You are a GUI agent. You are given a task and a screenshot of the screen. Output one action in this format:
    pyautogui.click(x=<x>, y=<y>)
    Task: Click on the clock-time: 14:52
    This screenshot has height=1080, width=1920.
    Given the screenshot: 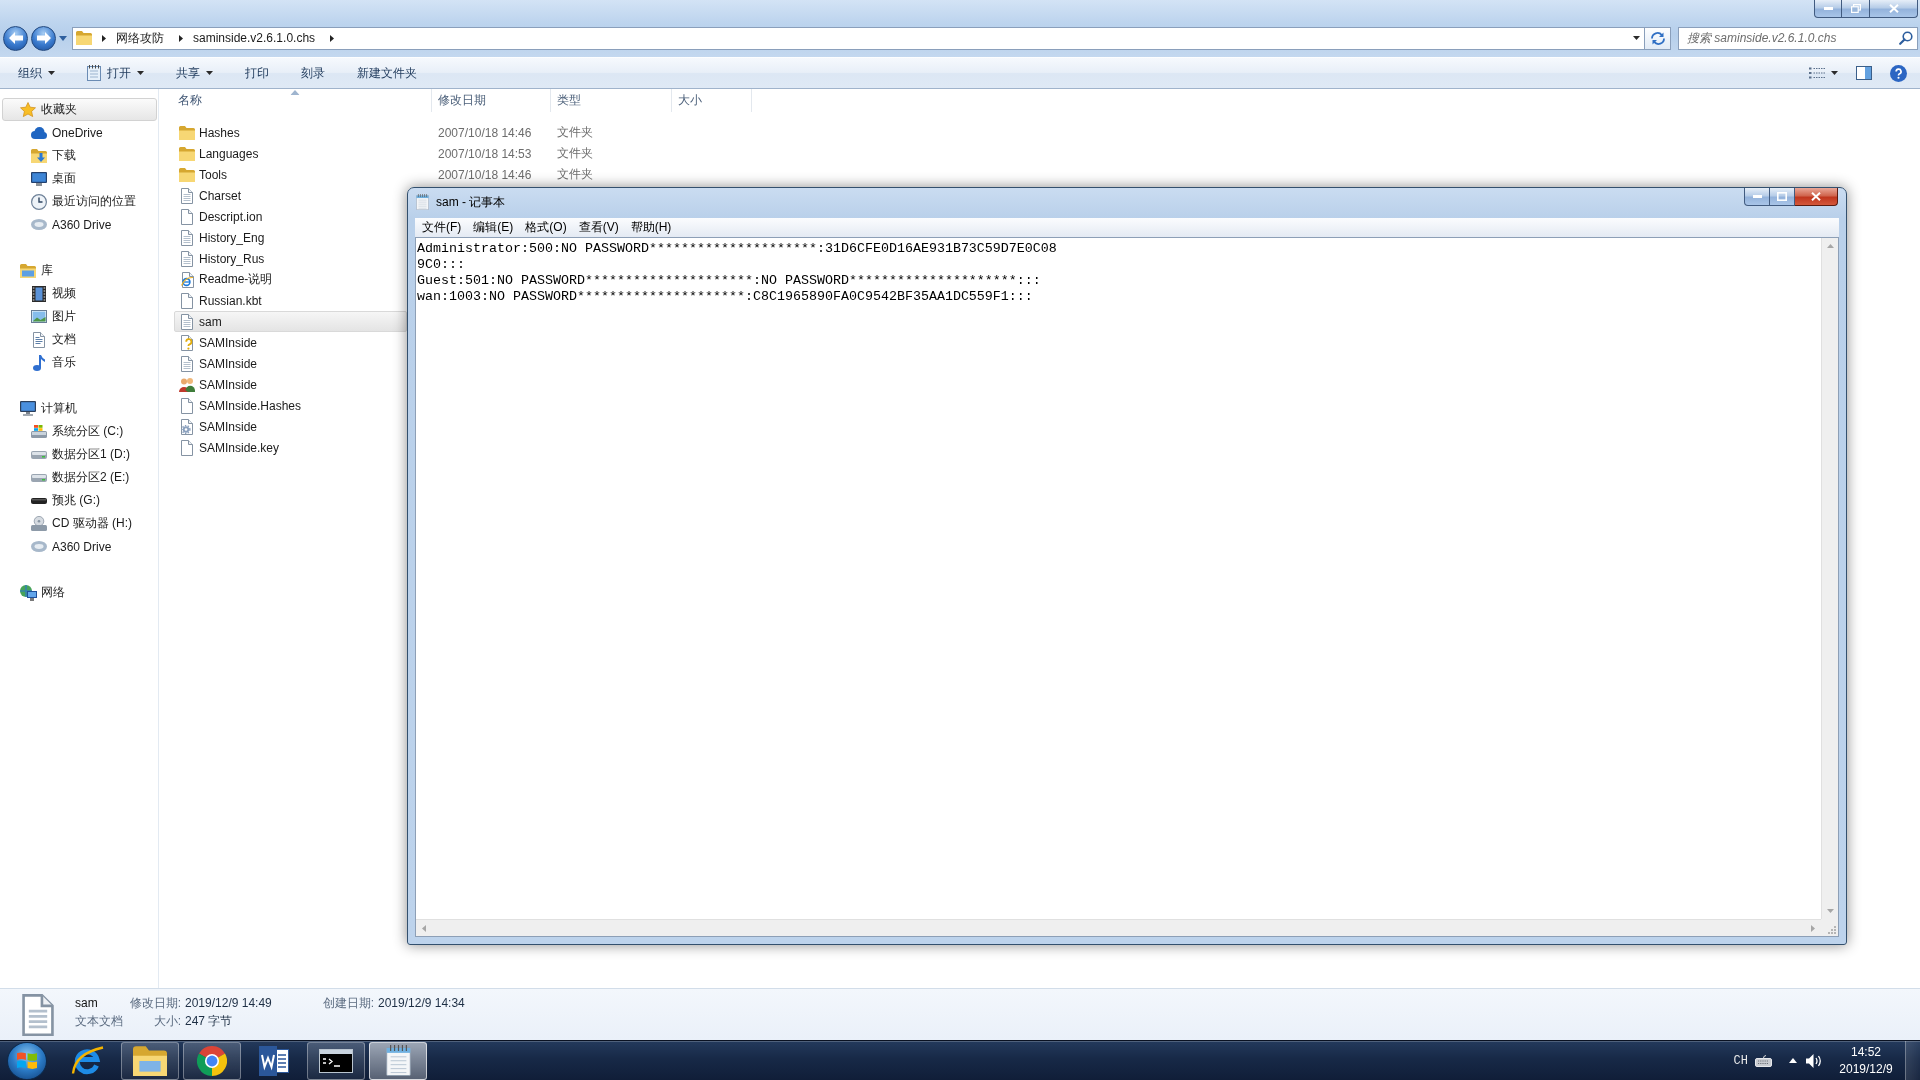 What is the action you would take?
    pyautogui.click(x=1866, y=1052)
    